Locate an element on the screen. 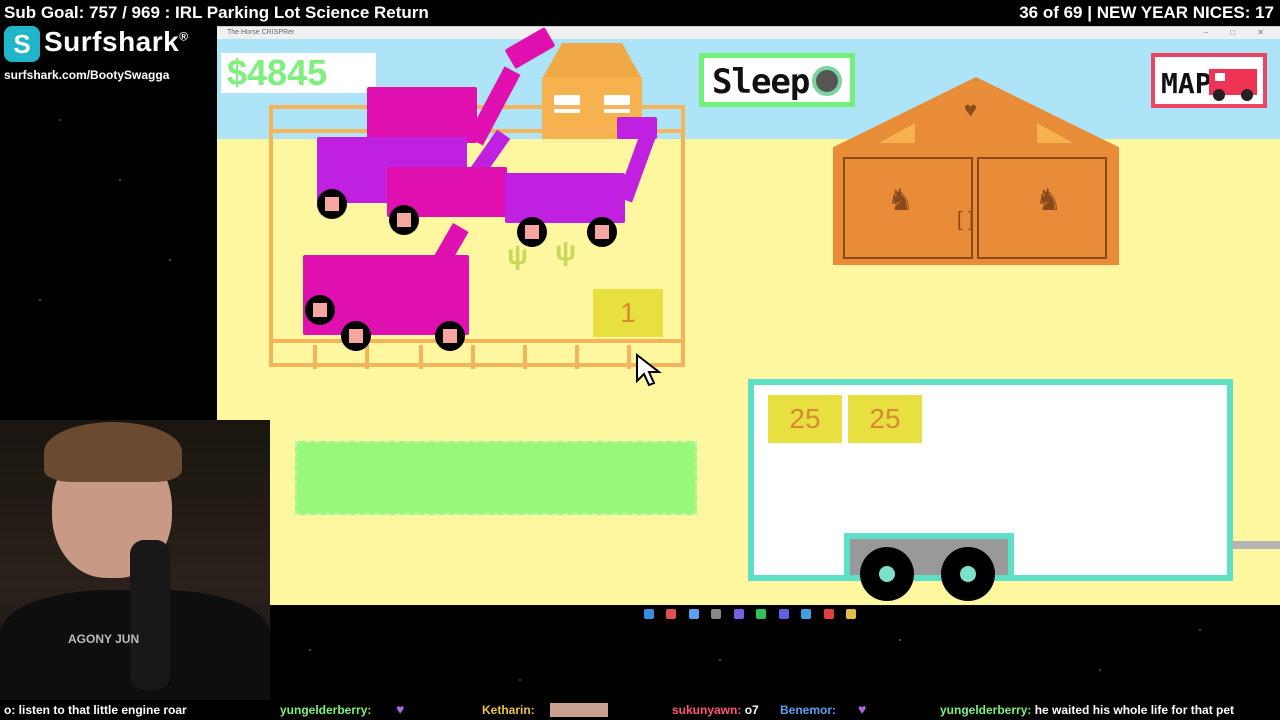 The image size is (1280, 720). map-button: MAP is located at coordinates (1209, 80).